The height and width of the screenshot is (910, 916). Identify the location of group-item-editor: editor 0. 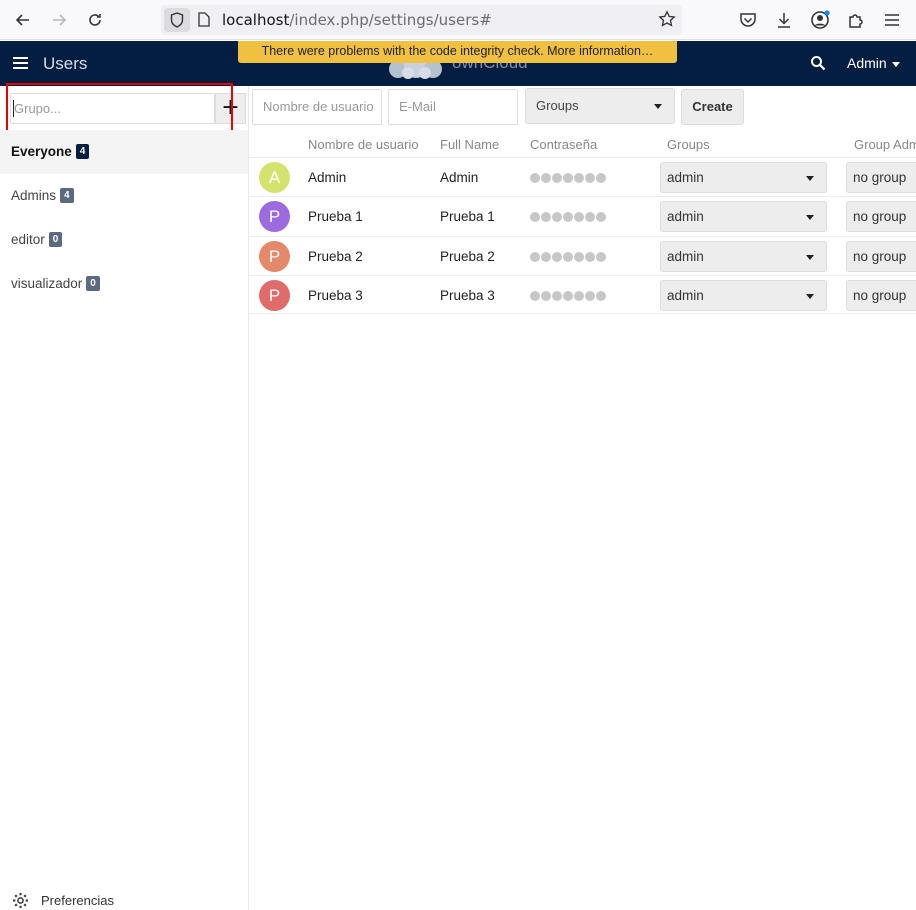
(124, 240).